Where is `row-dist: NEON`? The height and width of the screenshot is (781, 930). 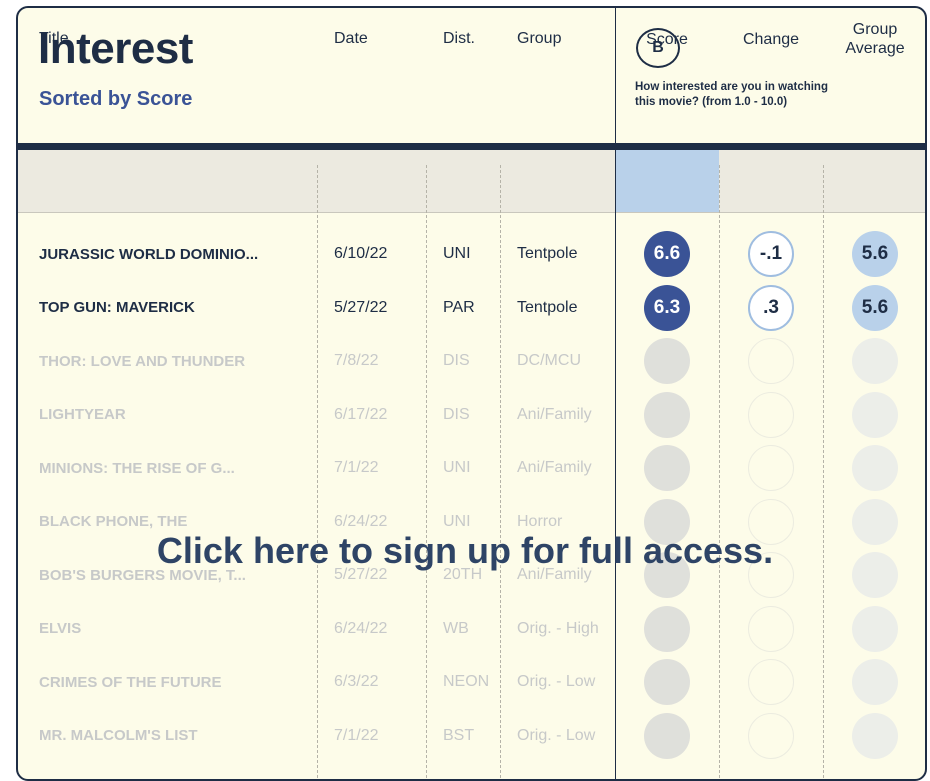 row-dist: NEON is located at coordinates (466, 681).